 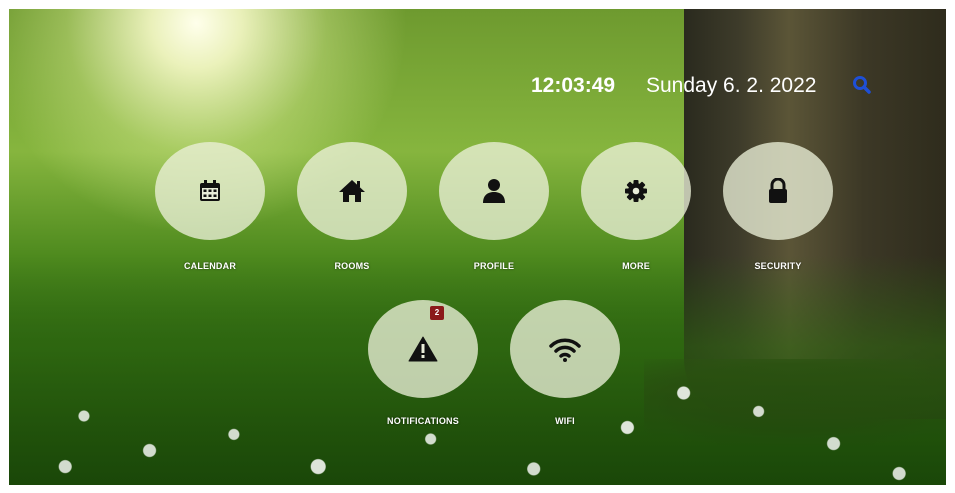 I want to click on notifications-label: NOTIFICATIONS, so click(x=423, y=421).